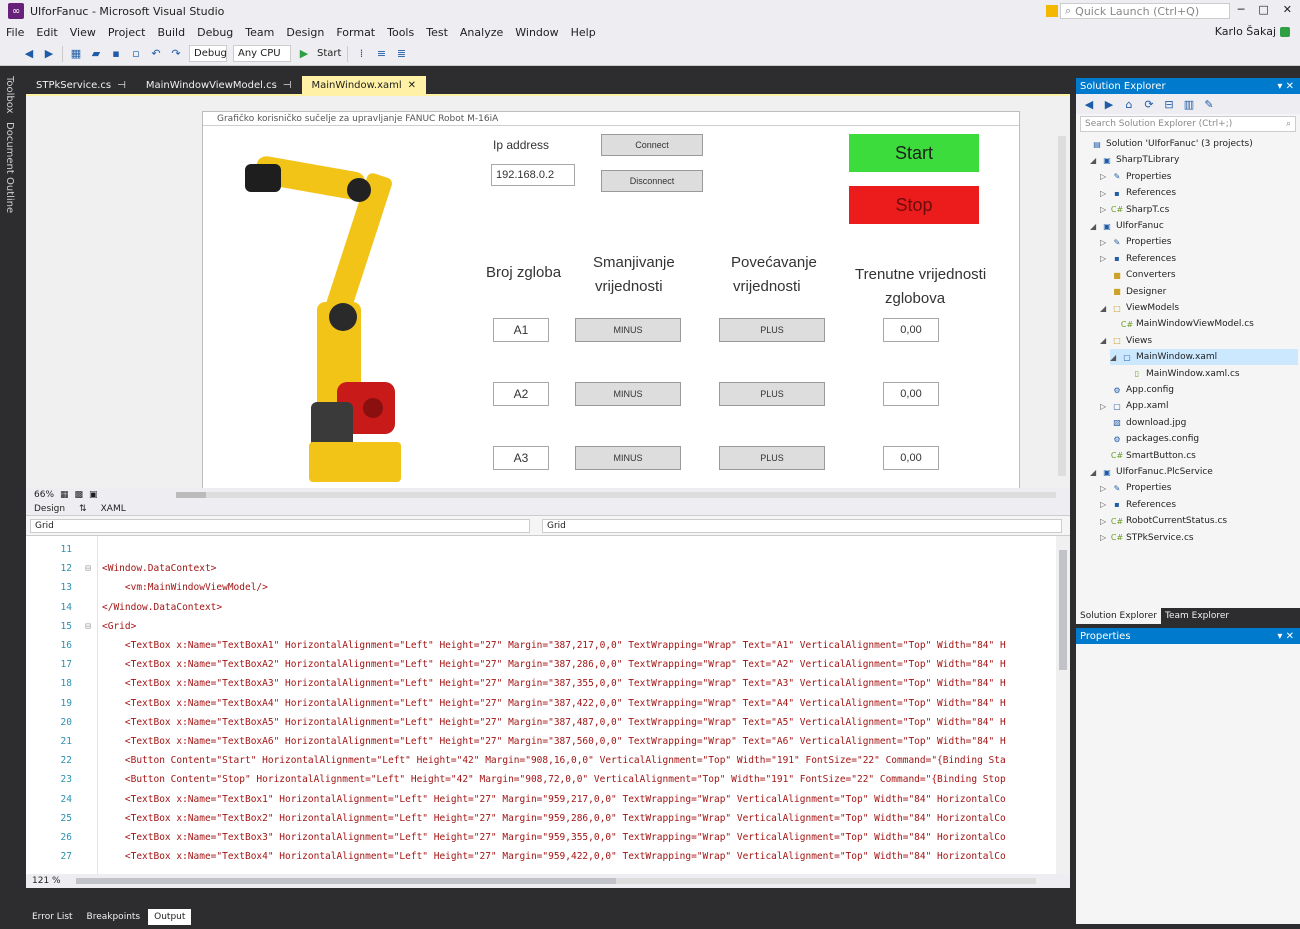  I want to click on uncomment-icon: ≣, so click(401, 54).